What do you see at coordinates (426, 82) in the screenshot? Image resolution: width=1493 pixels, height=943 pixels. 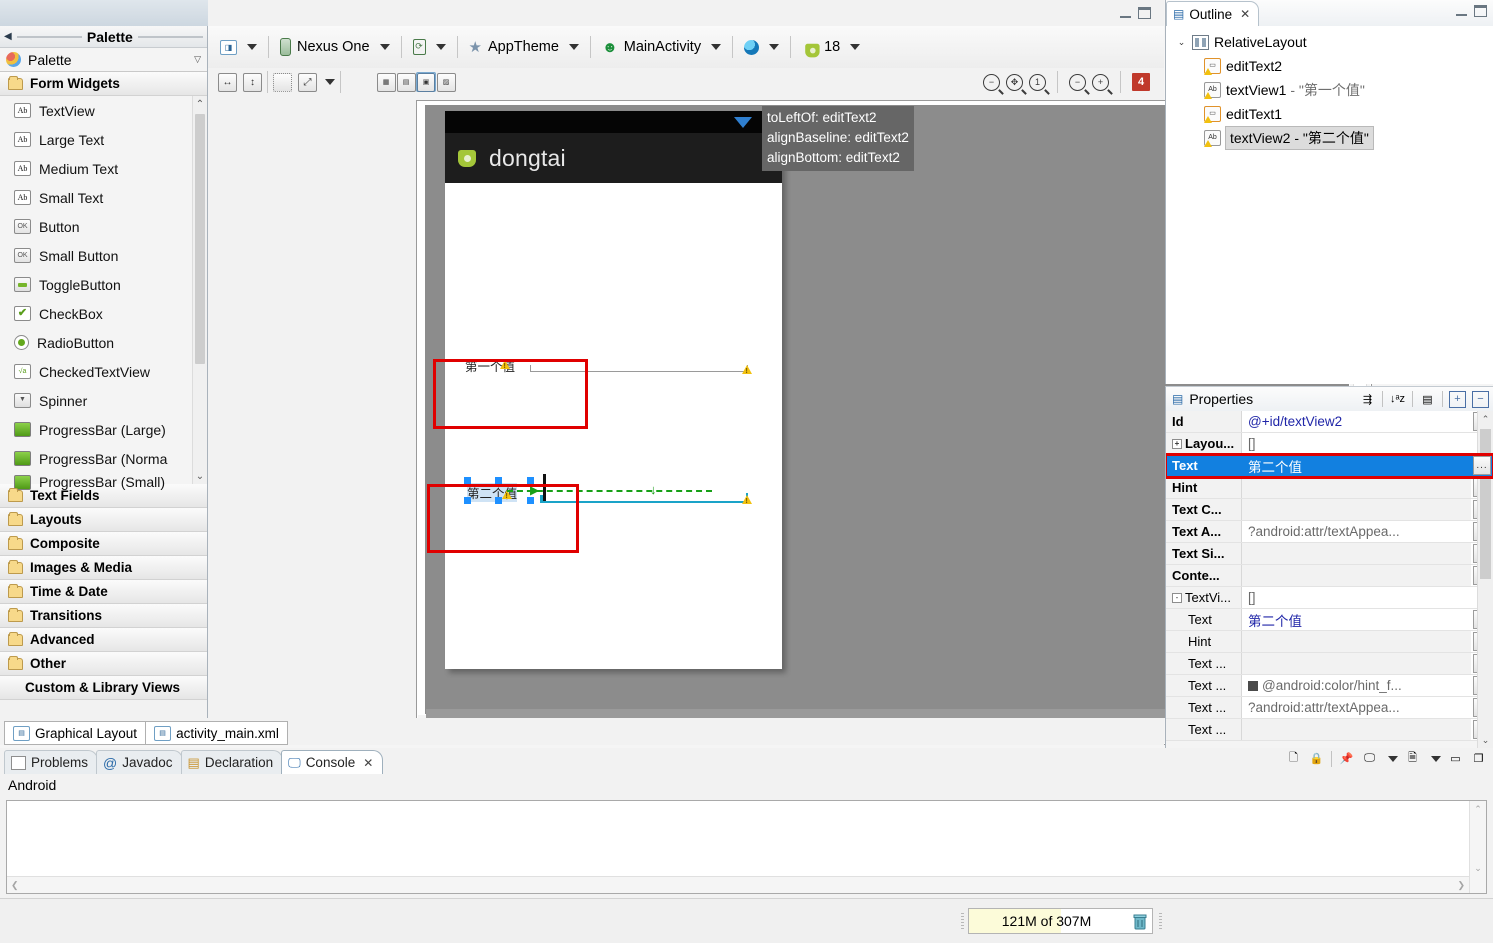 I see `baseline-align-button: ▣` at bounding box center [426, 82].